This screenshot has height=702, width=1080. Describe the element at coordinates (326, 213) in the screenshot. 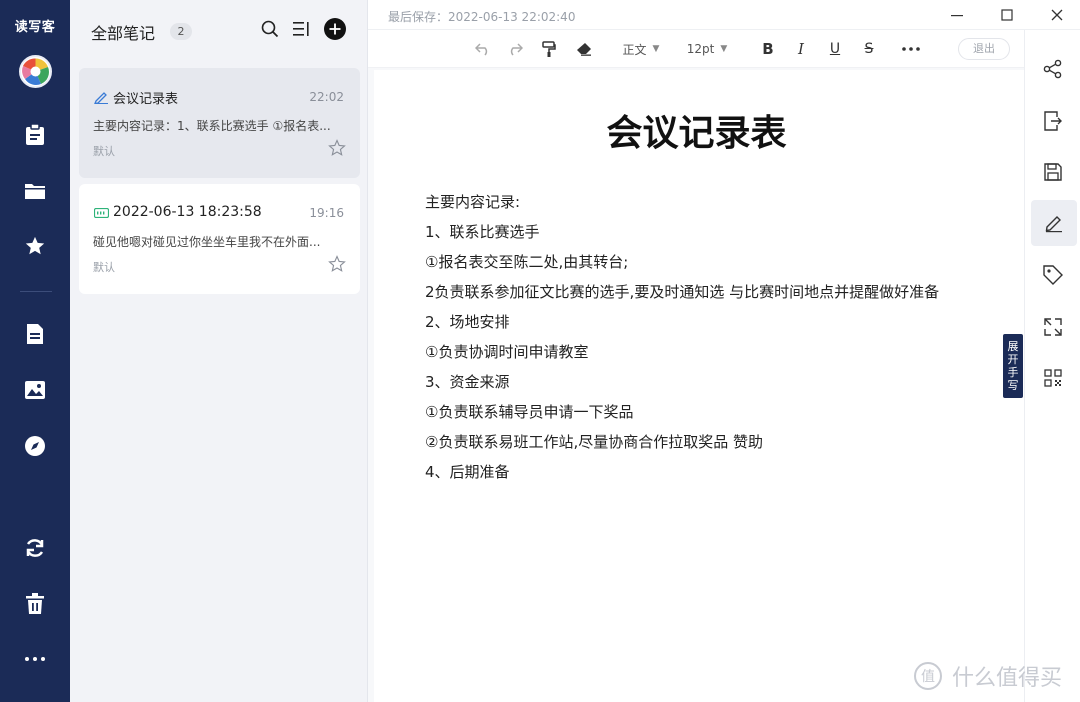

I see `note-time: 19:16` at that location.